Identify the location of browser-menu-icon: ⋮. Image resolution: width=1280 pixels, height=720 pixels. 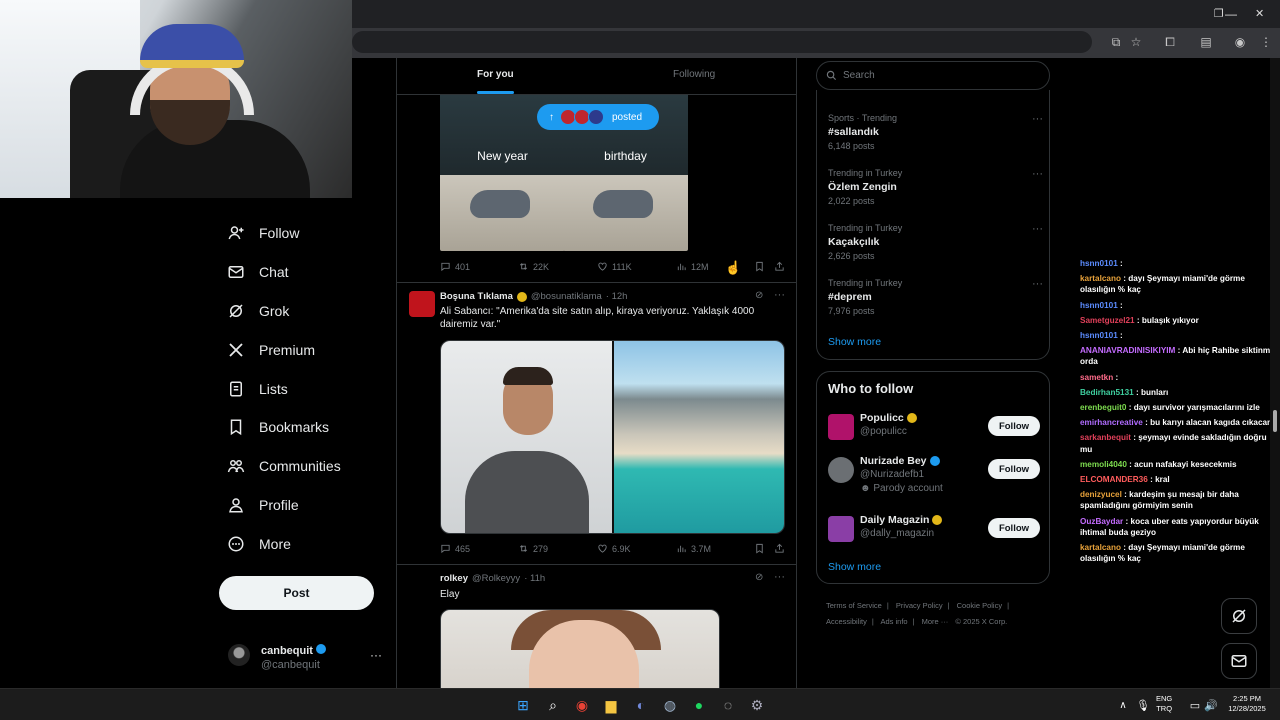
(1266, 42).